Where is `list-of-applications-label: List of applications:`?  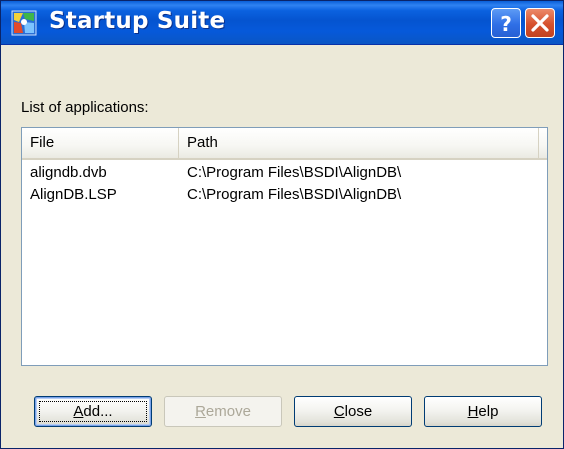 list-of-applications-label: List of applications: is located at coordinates (85, 107).